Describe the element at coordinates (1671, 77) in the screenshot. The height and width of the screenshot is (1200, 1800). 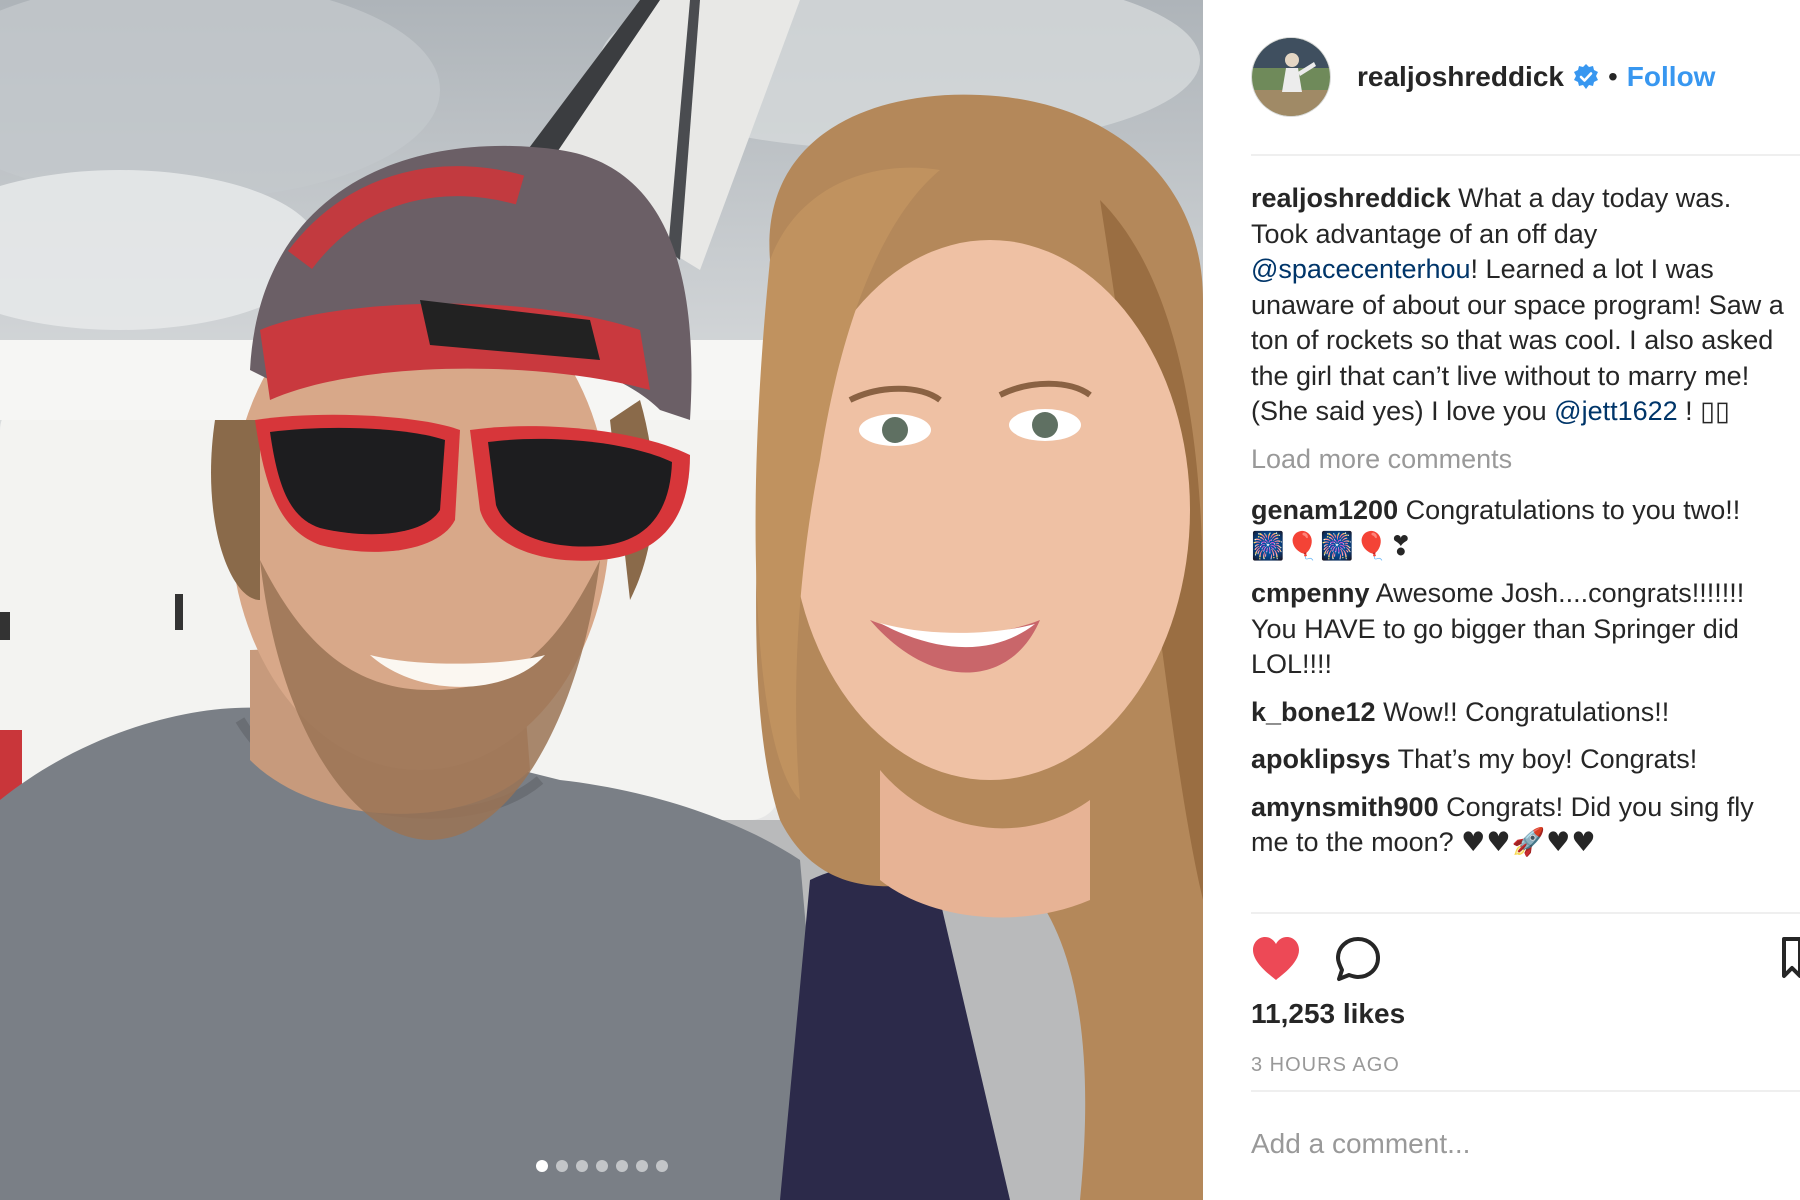
I see `follow-button: Follow` at that location.